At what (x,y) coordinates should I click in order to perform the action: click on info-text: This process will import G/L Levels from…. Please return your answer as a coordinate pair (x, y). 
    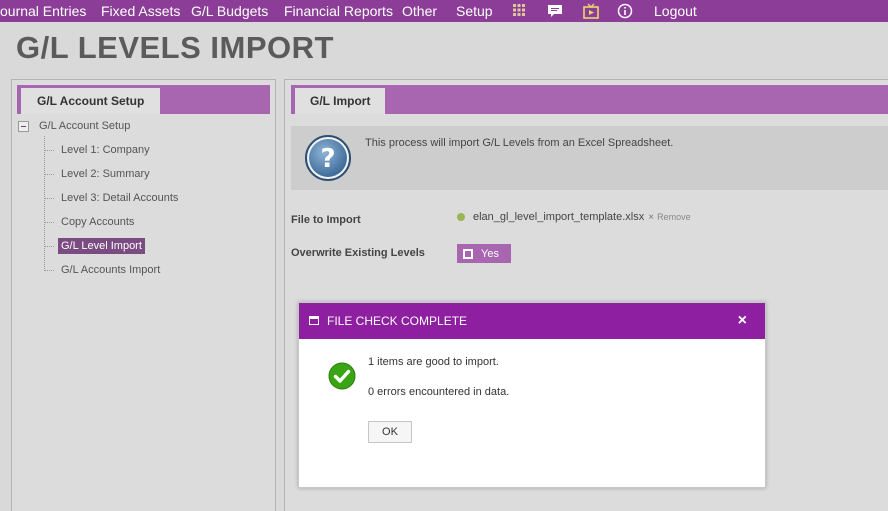
    Looking at the image, I should click on (519, 143).